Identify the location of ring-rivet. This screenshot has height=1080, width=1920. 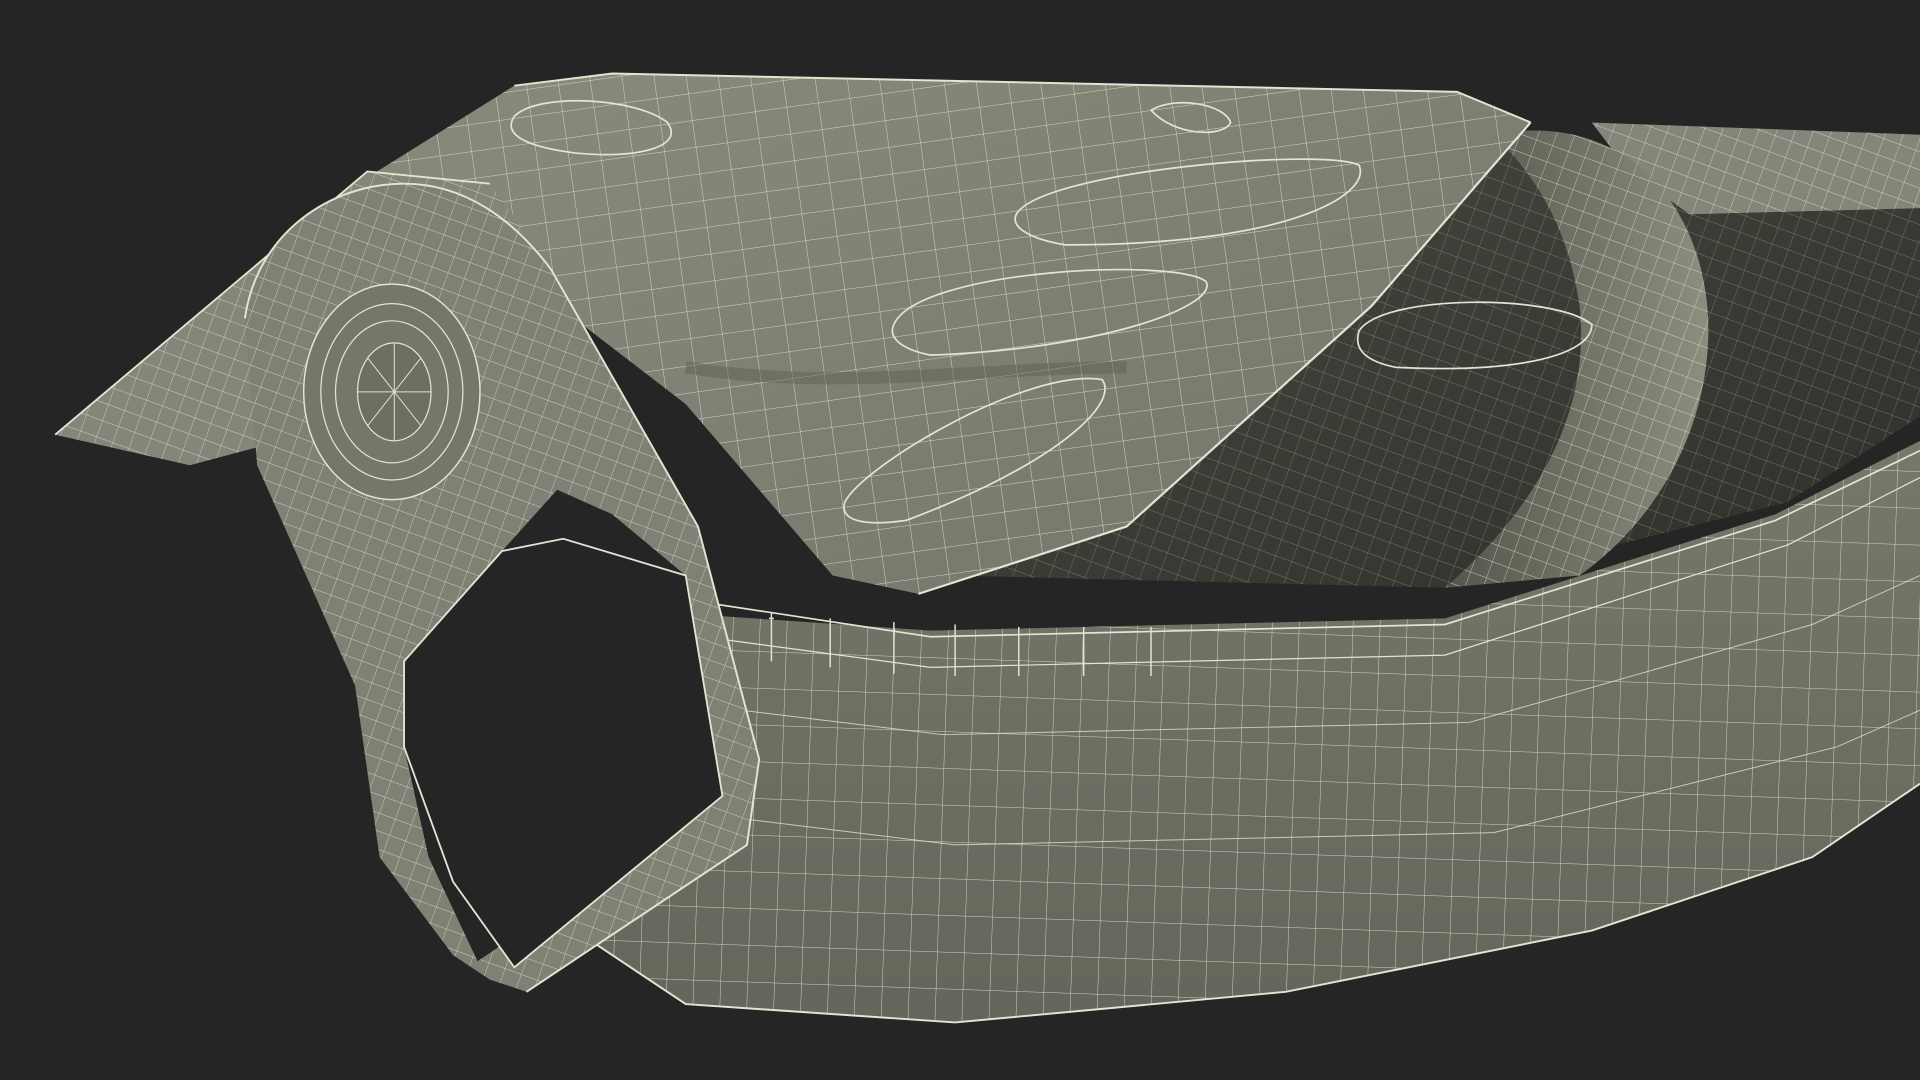
(391, 392).